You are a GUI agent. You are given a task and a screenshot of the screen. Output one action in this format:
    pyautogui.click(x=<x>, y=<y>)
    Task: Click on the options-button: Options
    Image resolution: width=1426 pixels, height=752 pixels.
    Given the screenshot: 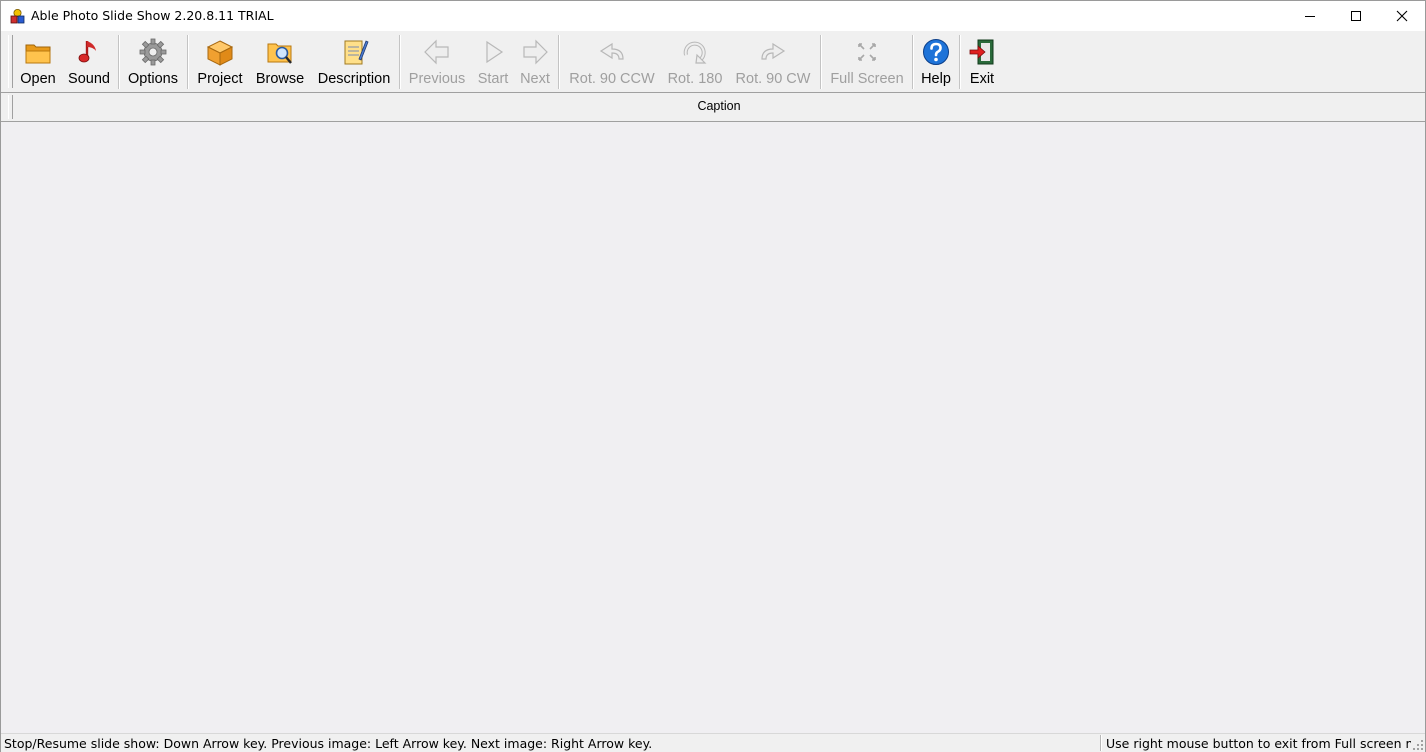 What is the action you would take?
    pyautogui.click(x=153, y=62)
    